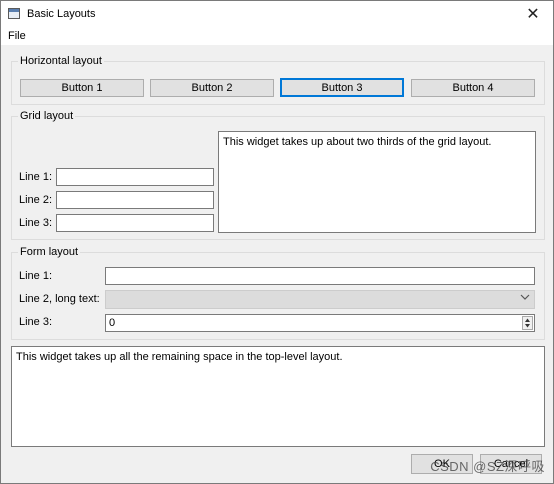 The height and width of the screenshot is (484, 554). What do you see at coordinates (135, 223) in the screenshot?
I see `grid-line3-input` at bounding box center [135, 223].